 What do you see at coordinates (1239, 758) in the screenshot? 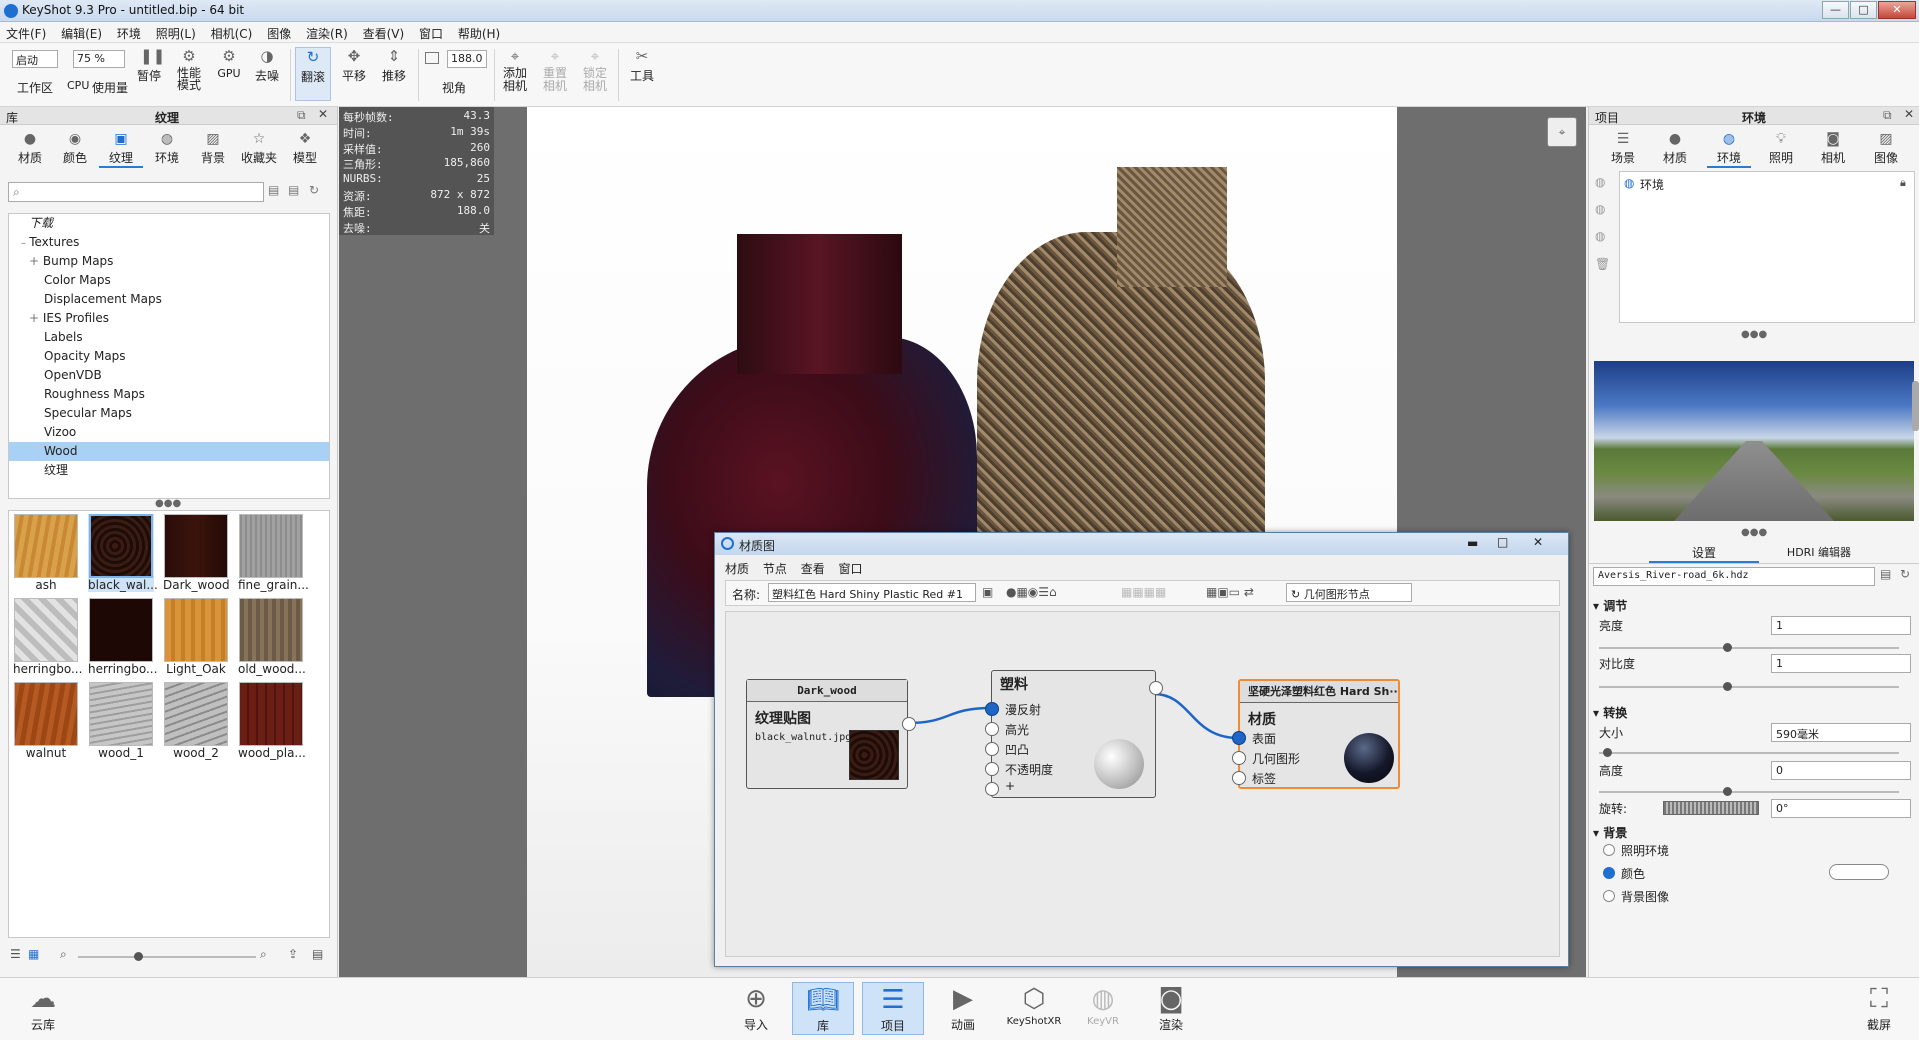
I see `geometry-port` at bounding box center [1239, 758].